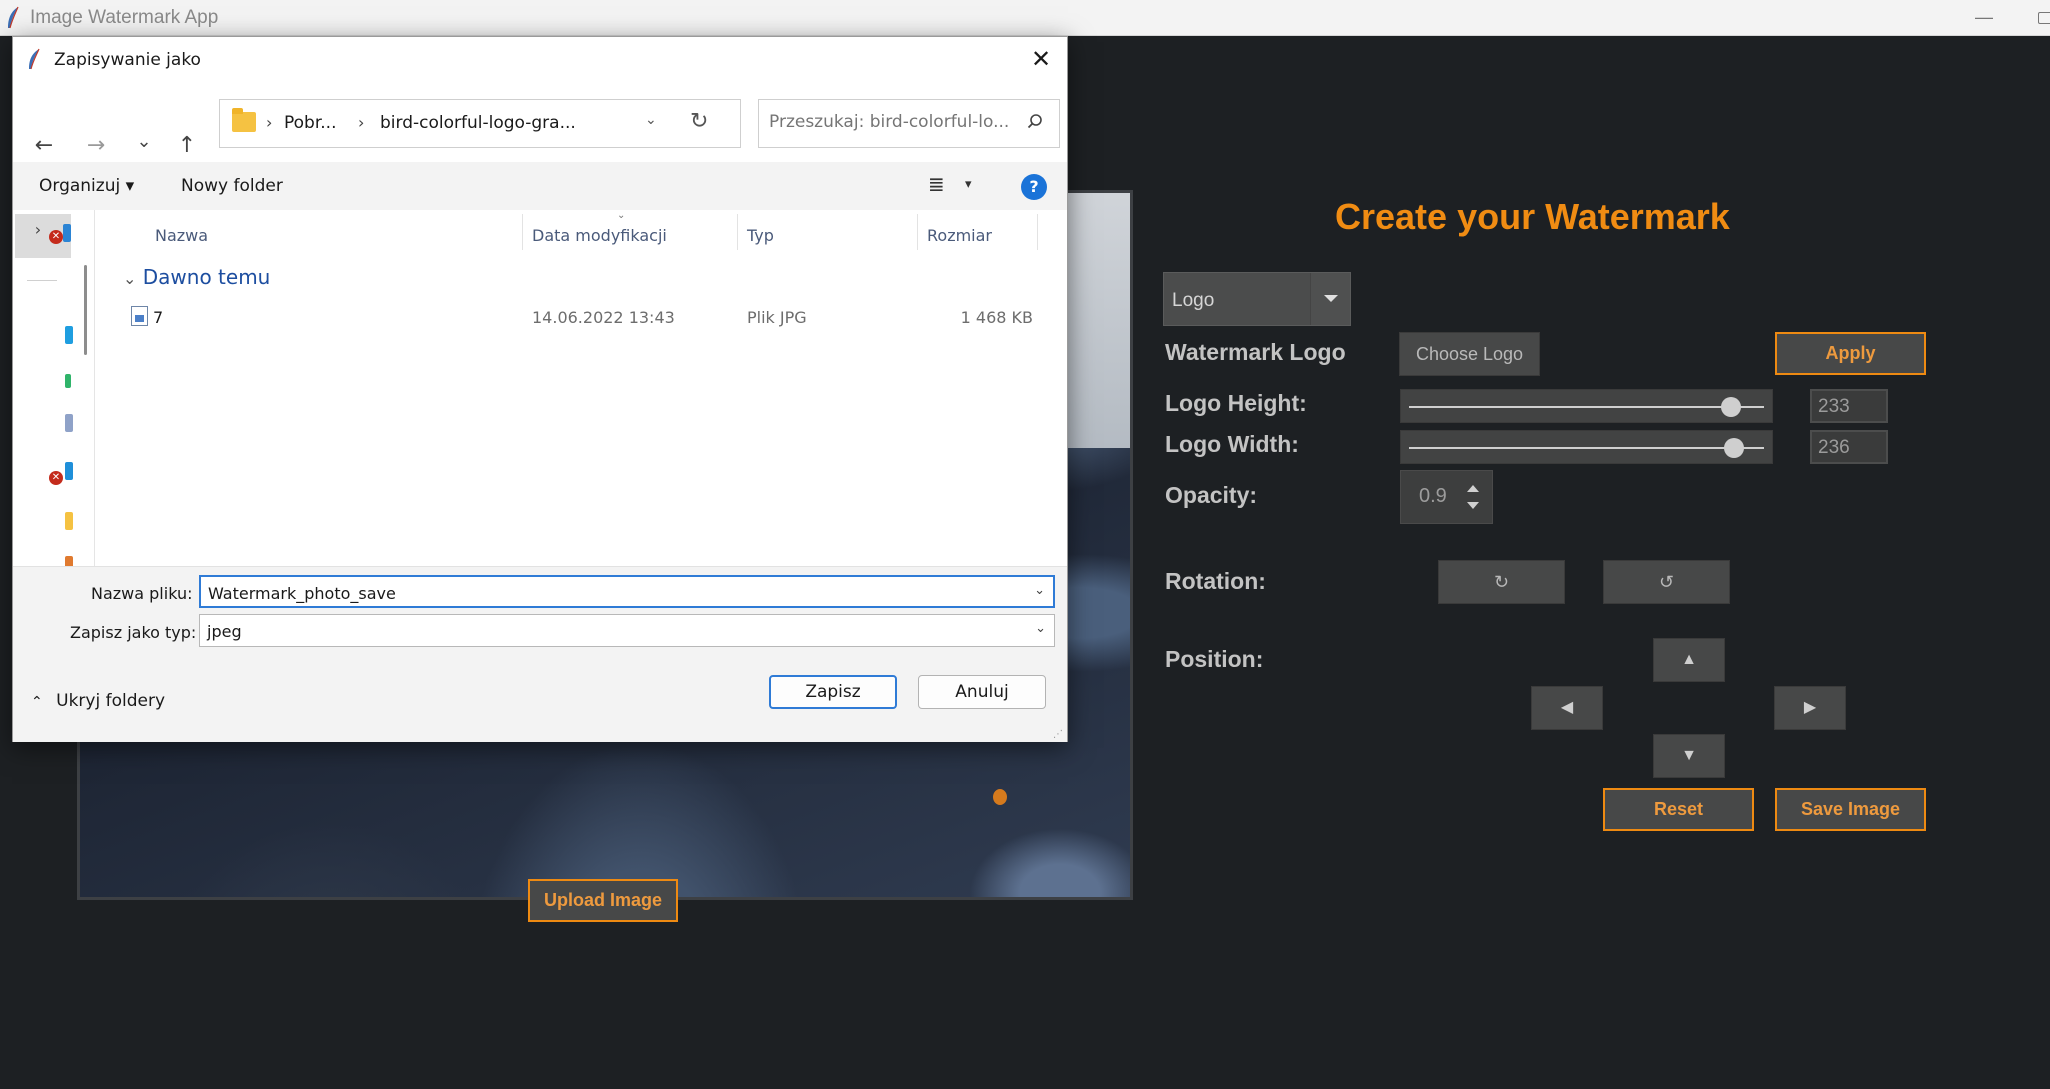 The image size is (2050, 1089). What do you see at coordinates (936, 184) in the screenshot?
I see `view-options-icon: ≣` at bounding box center [936, 184].